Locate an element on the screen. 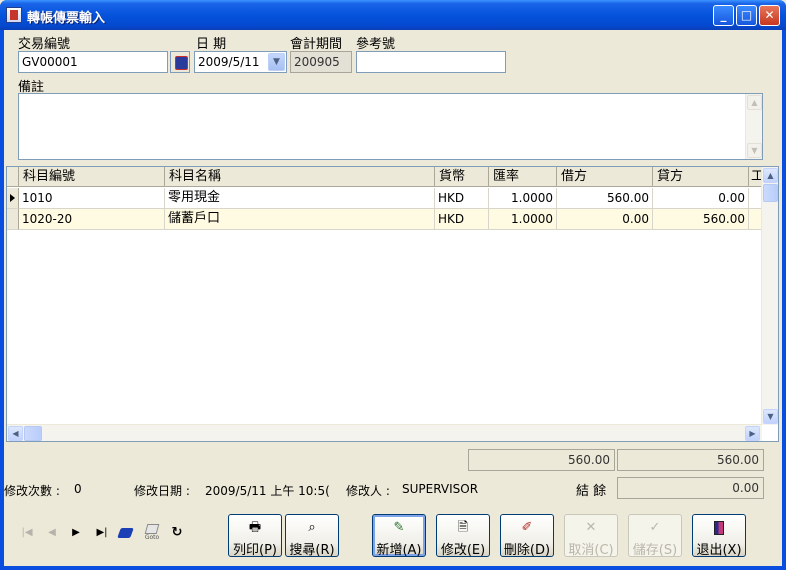 This screenshot has height=570, width=786. date-value: 2009/5/11 is located at coordinates (229, 62).